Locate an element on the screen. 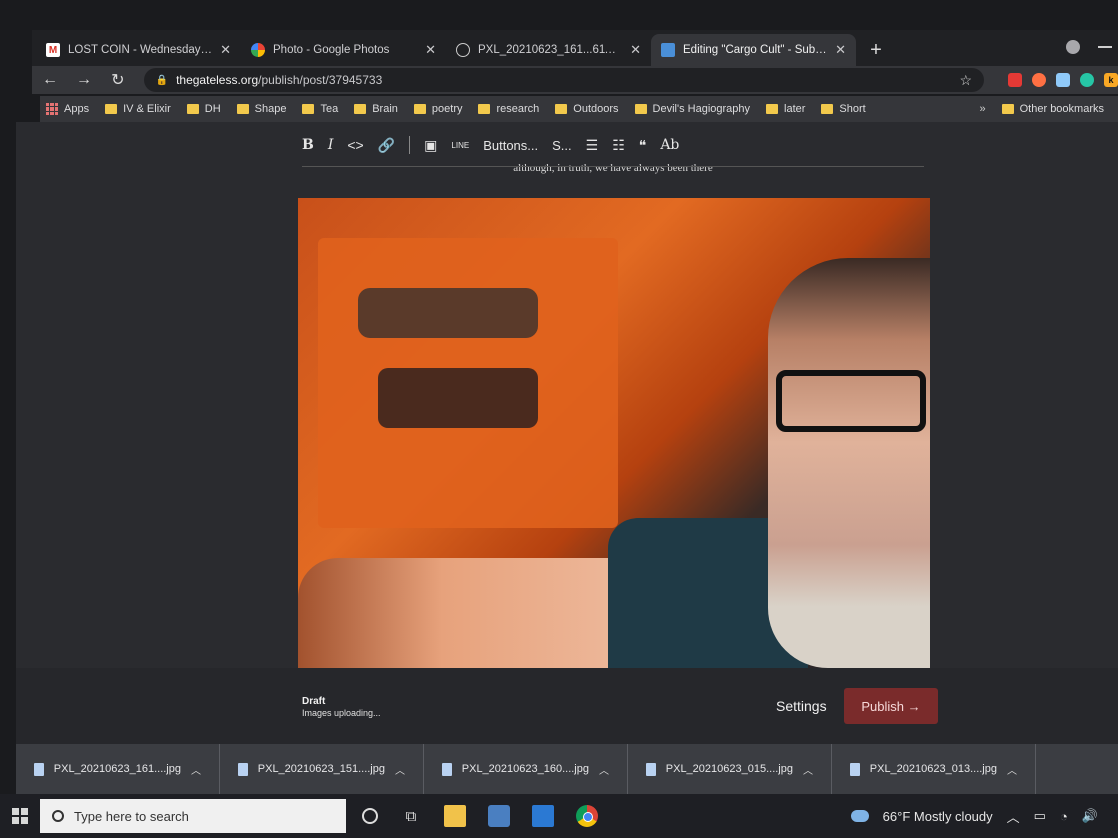 The height and width of the screenshot is (838, 1118). download-item: PXL_20210623_160....jpg ︿ is located at coordinates (526, 769).